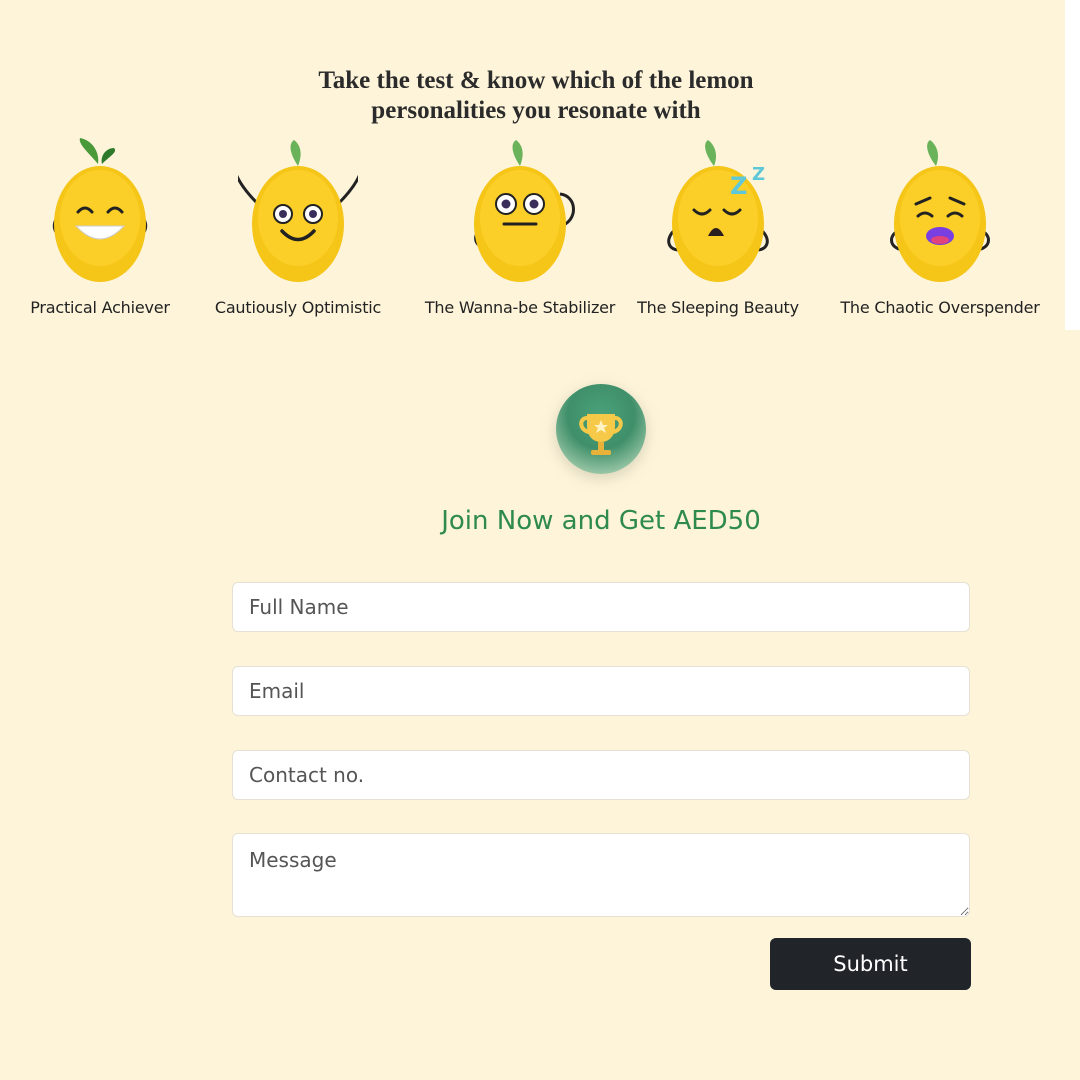 This screenshot has width=1080, height=1080. I want to click on personality-chaotic-overspender: The Chaotic Overspender, so click(940, 234).